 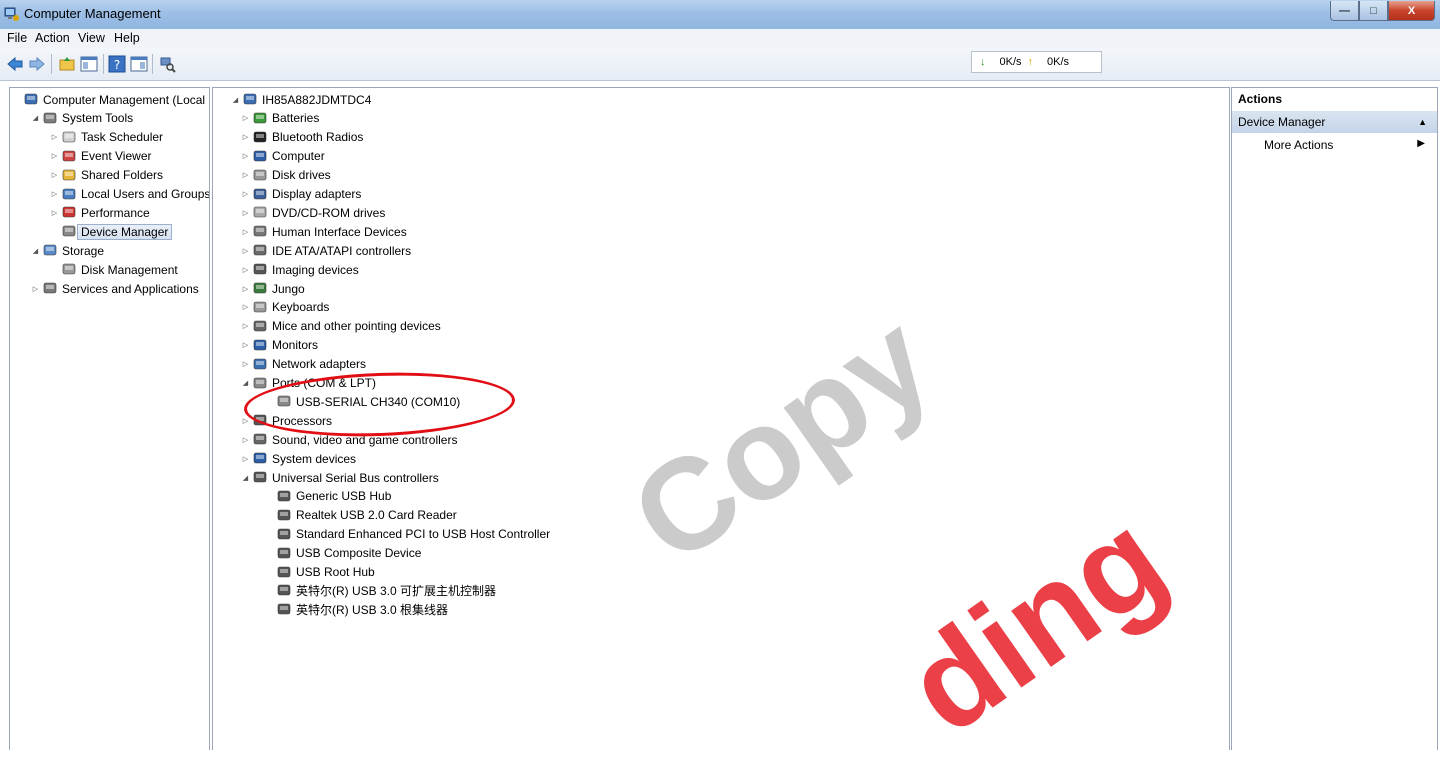 What do you see at coordinates (296, 118) in the screenshot?
I see `device-label: Batteries` at bounding box center [296, 118].